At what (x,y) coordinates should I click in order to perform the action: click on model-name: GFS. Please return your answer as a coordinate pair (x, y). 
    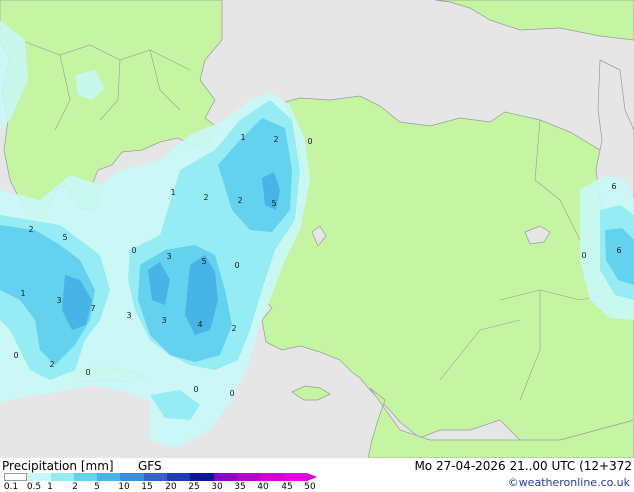
    Looking at the image, I should click on (150, 466).